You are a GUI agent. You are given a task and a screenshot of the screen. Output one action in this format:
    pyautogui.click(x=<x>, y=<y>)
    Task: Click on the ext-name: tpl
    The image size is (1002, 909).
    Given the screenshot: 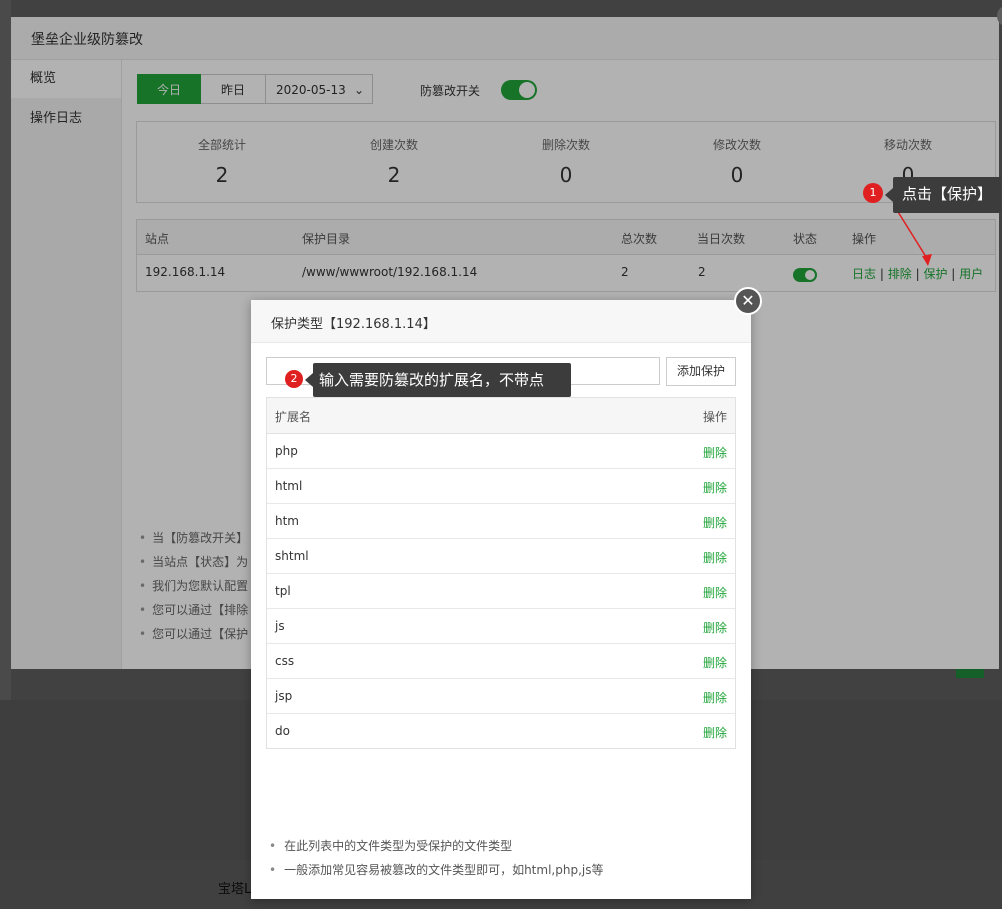 What is the action you would take?
    pyautogui.click(x=283, y=591)
    